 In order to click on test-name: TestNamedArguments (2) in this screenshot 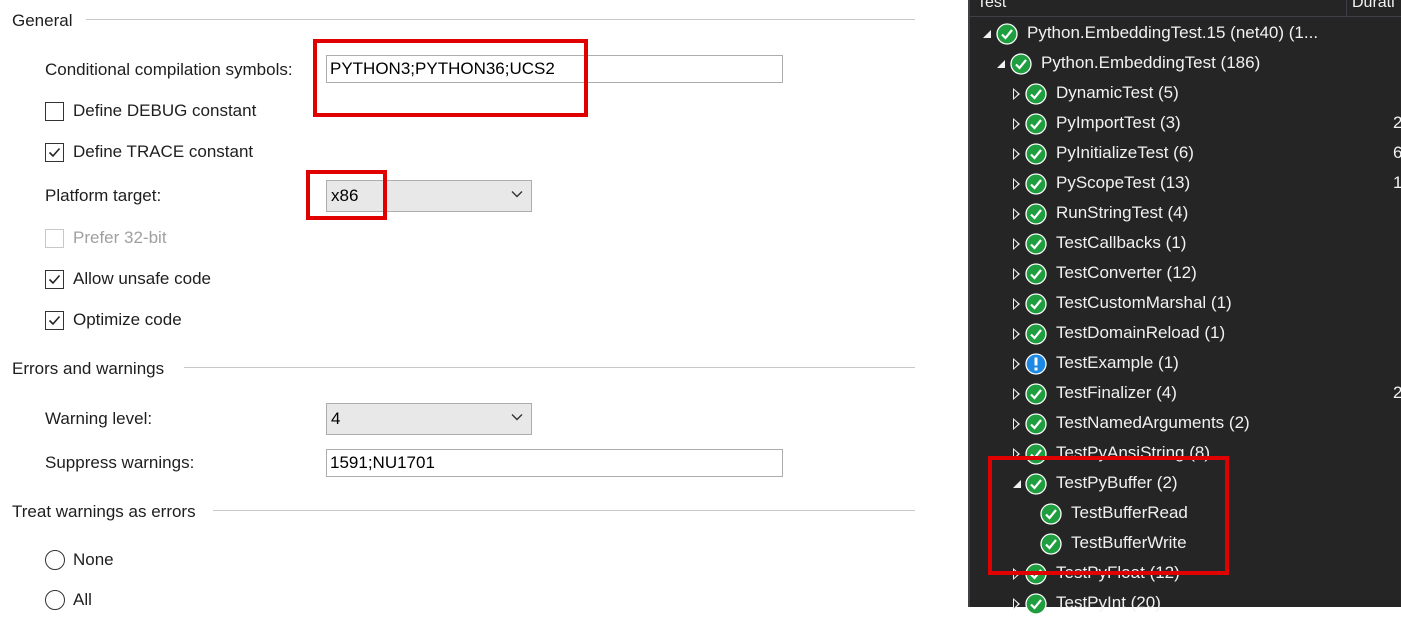, I will do `click(1153, 422)`.